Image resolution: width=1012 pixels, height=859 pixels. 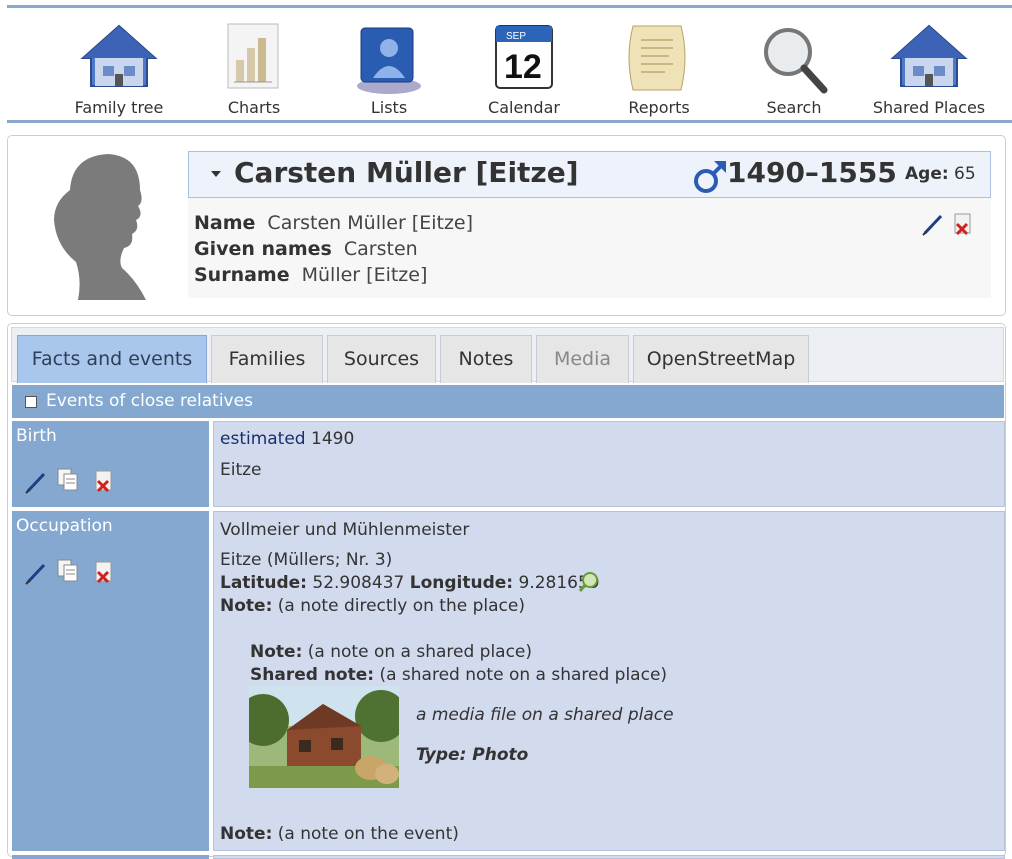 I want to click on given-names-label: Given names, so click(x=263, y=249).